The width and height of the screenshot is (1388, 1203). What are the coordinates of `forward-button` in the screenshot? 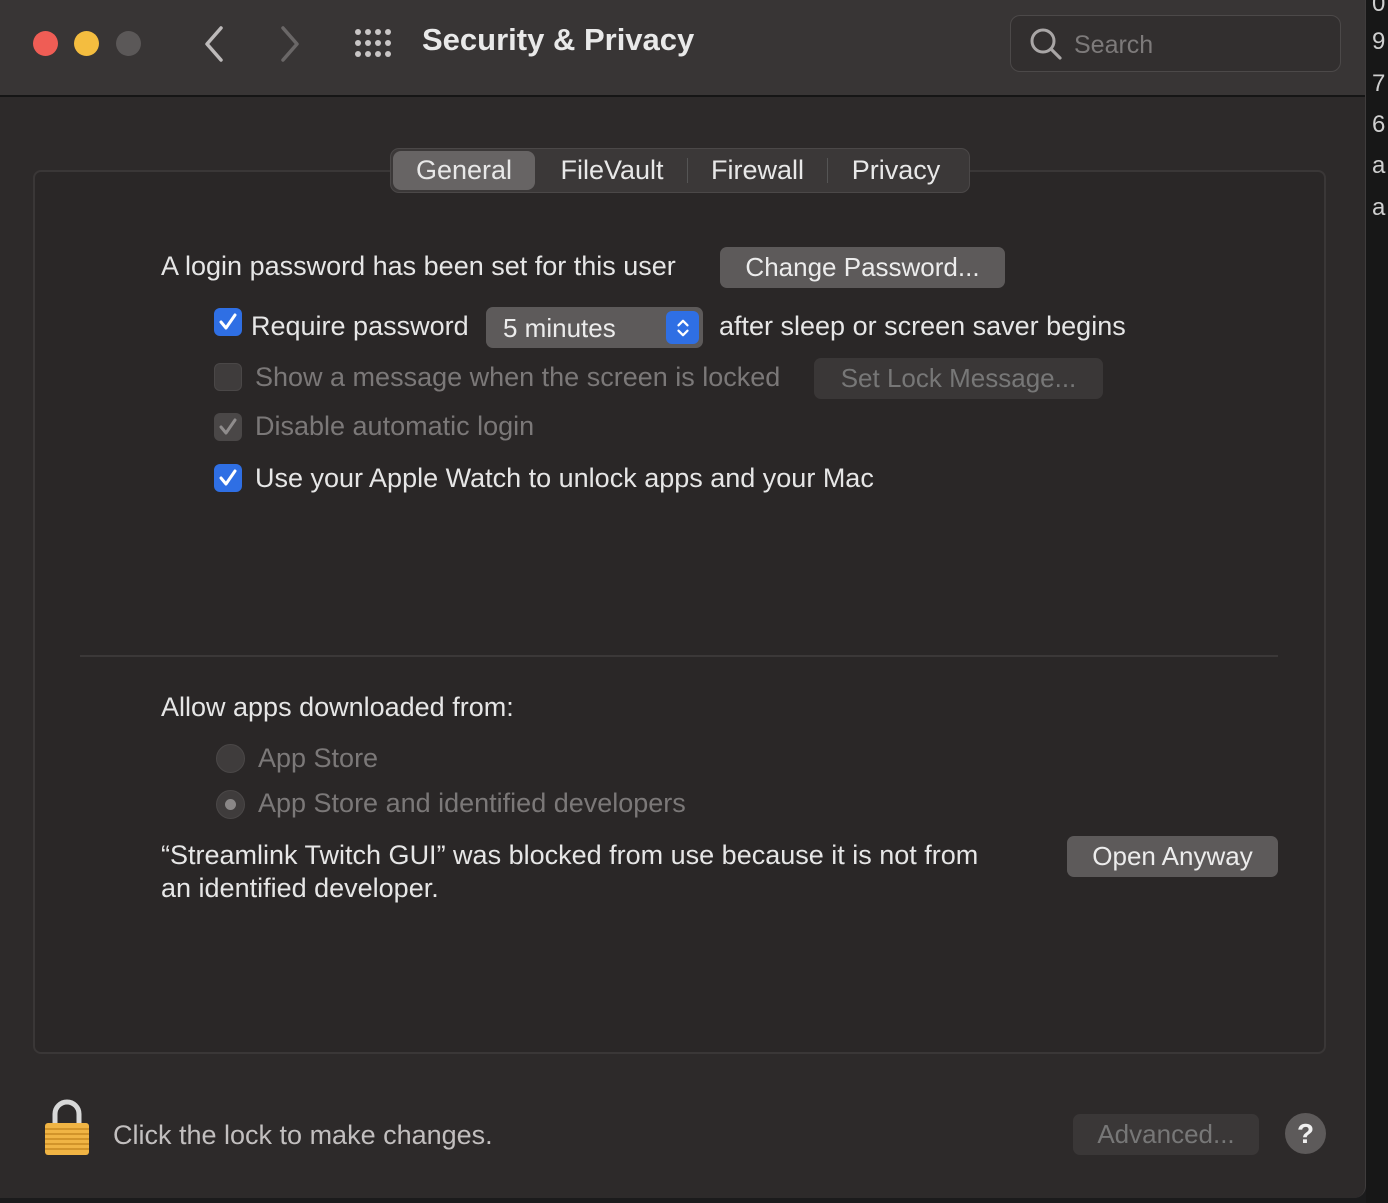 It's located at (290, 44).